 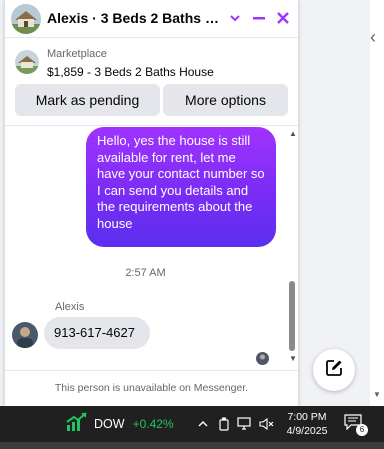 What do you see at coordinates (225, 100) in the screenshot?
I see `more-options-button: More options` at bounding box center [225, 100].